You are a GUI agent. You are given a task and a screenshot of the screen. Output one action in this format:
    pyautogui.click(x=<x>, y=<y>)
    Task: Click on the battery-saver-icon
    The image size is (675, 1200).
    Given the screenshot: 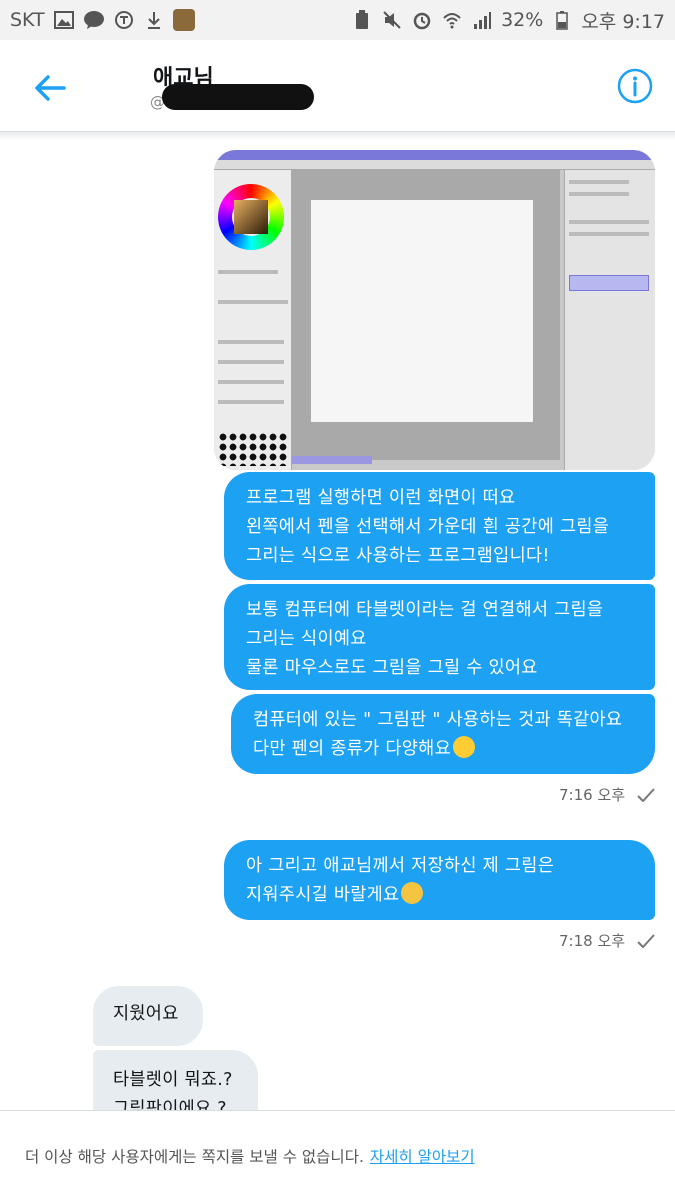 What is the action you would take?
    pyautogui.click(x=362, y=20)
    